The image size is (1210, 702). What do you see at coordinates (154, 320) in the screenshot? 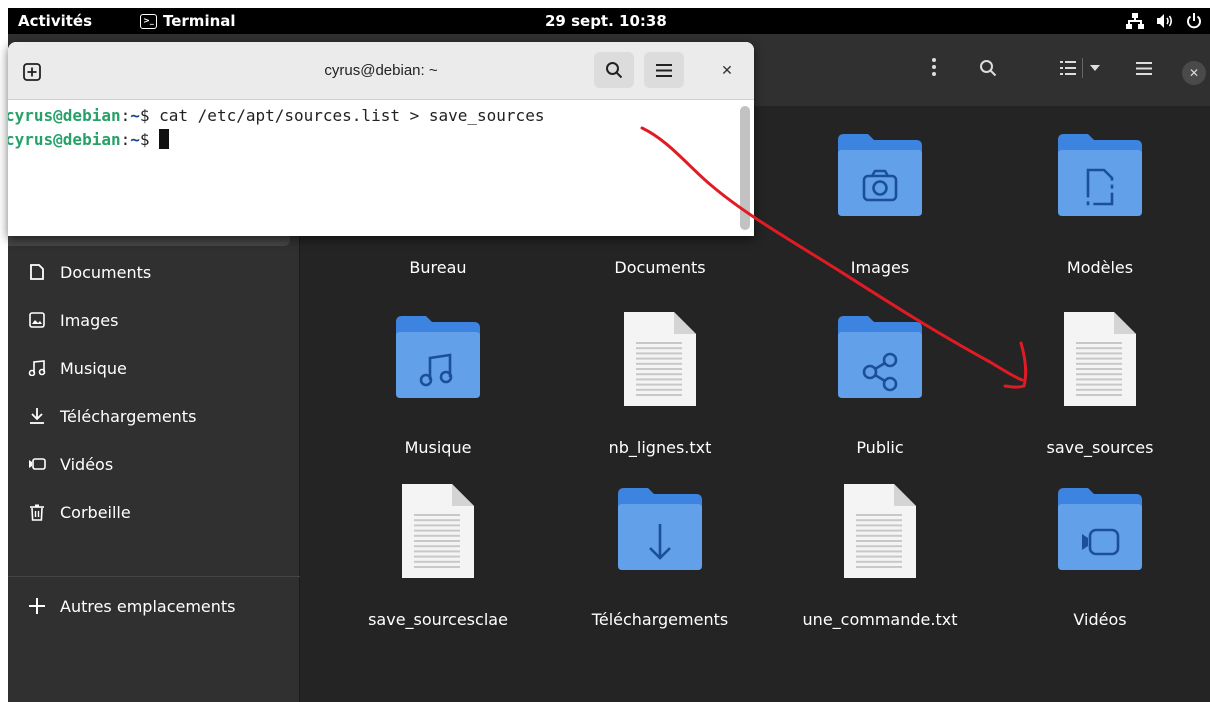
I see `sidebar-item-images: Images` at bounding box center [154, 320].